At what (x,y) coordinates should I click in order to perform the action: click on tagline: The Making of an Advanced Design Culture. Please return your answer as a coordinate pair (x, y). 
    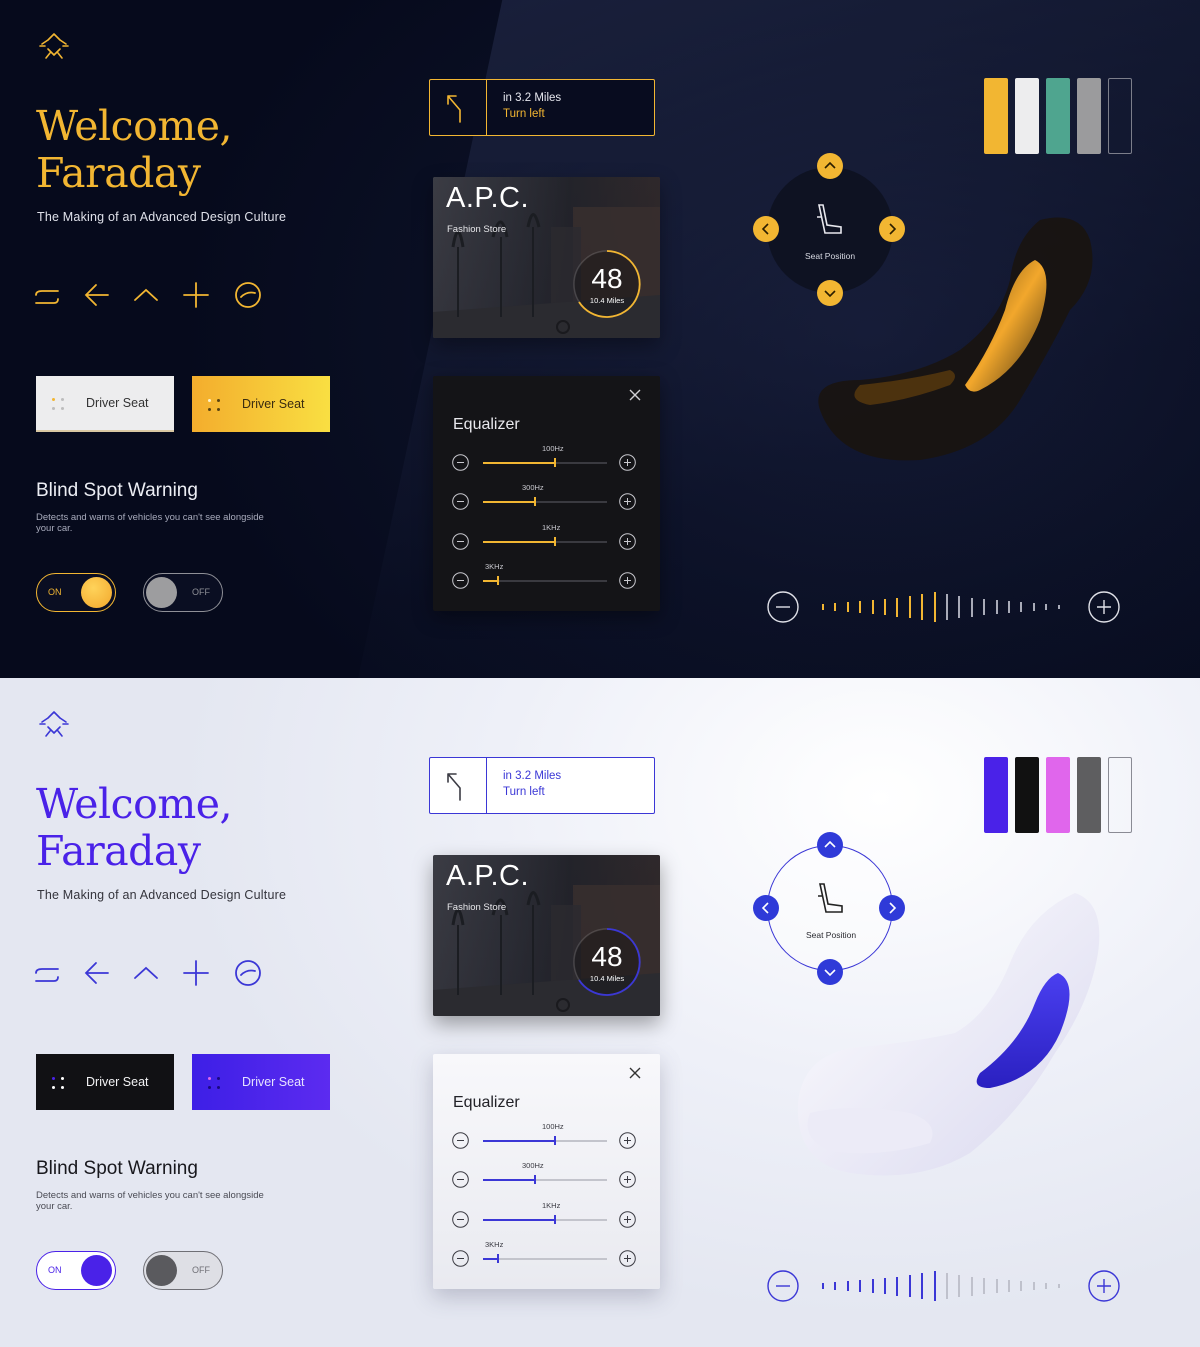
    Looking at the image, I should click on (162, 217).